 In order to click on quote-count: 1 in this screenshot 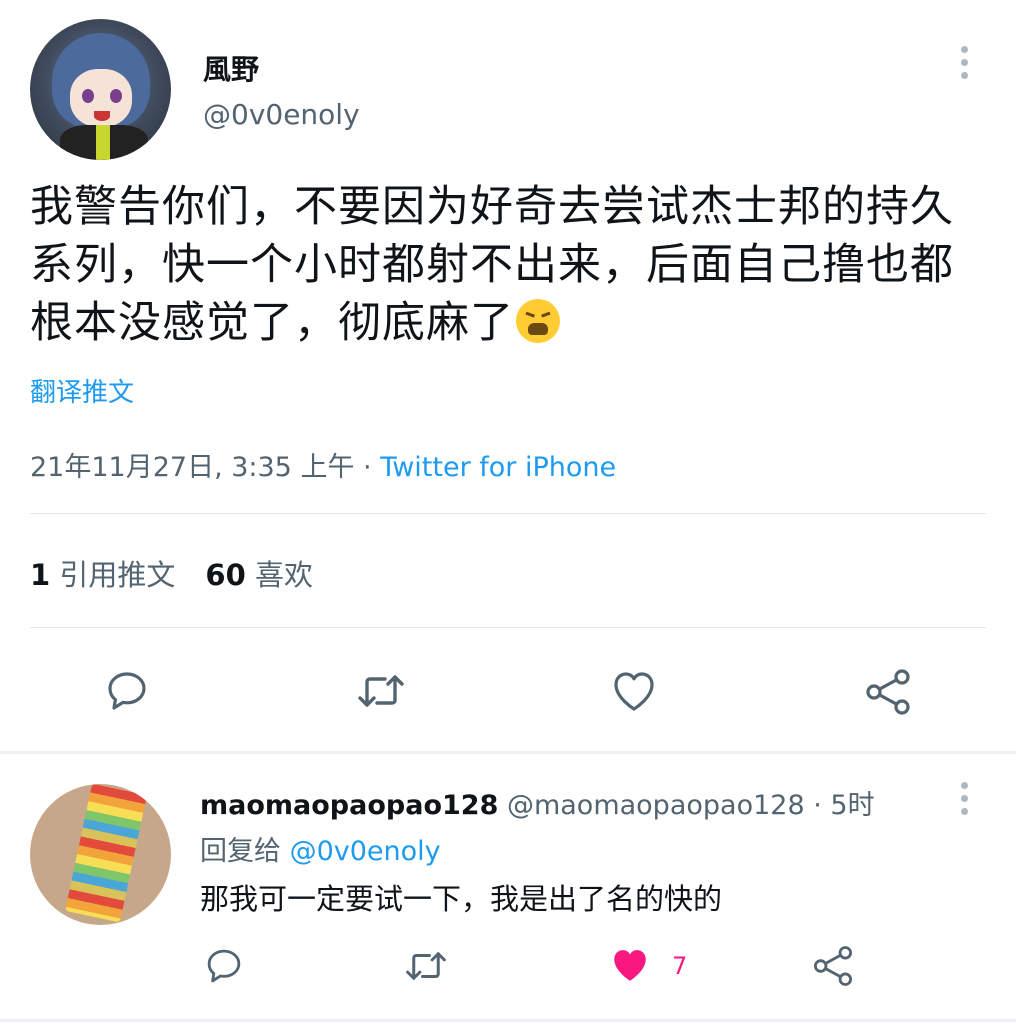, I will do `click(40, 575)`.